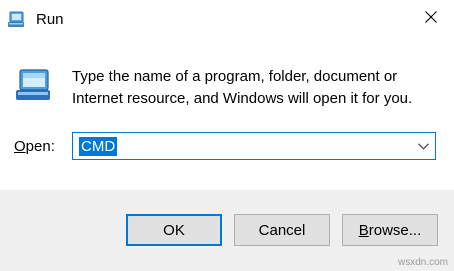 The height and width of the screenshot is (271, 454). I want to click on open-label-rest: pen:, so click(40, 146).